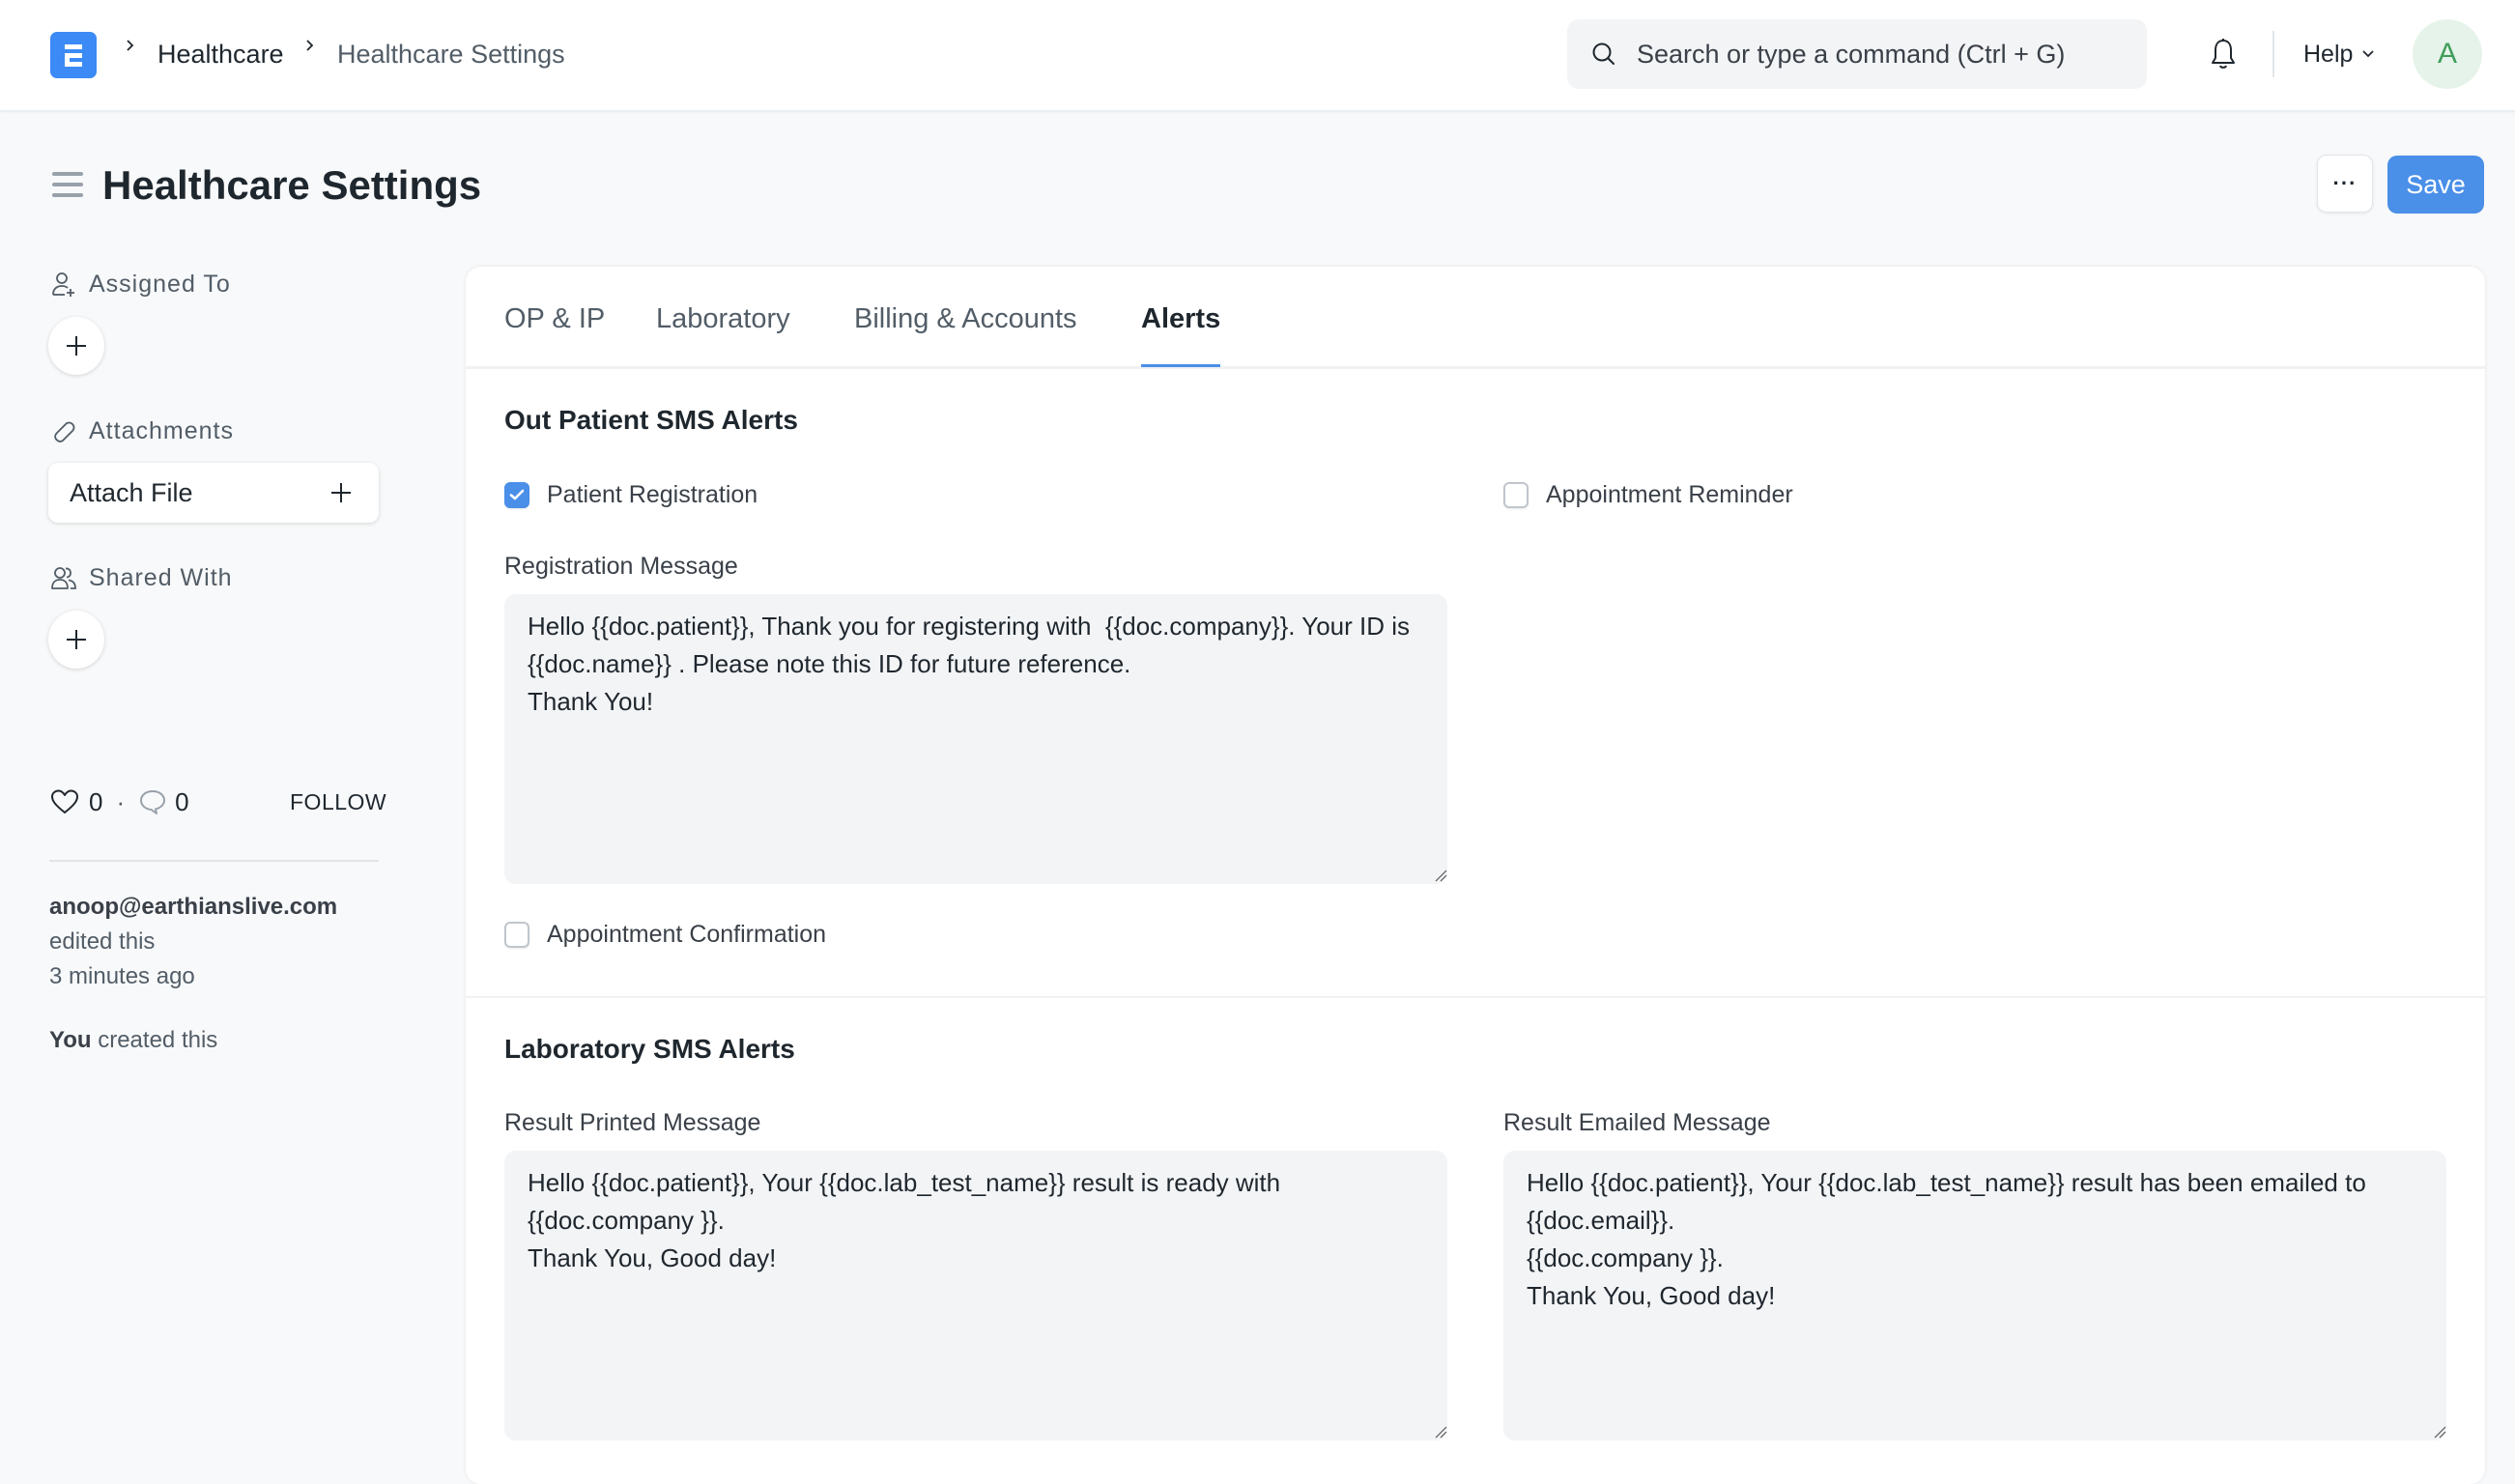  Describe the element at coordinates (1475, 997) in the screenshot. I see `section-divider` at that location.